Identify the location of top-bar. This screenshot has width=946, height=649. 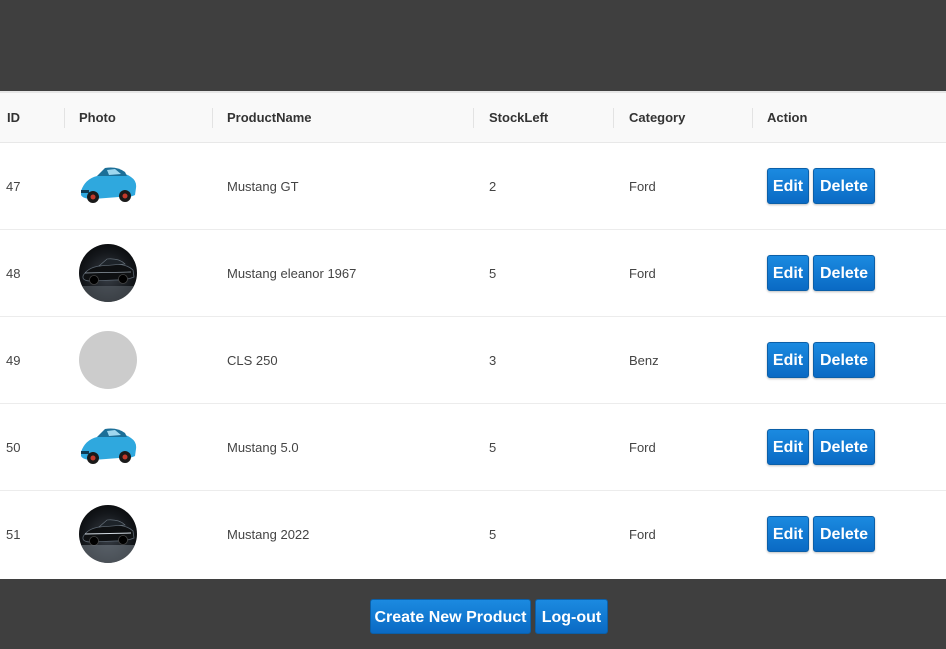
(473, 45).